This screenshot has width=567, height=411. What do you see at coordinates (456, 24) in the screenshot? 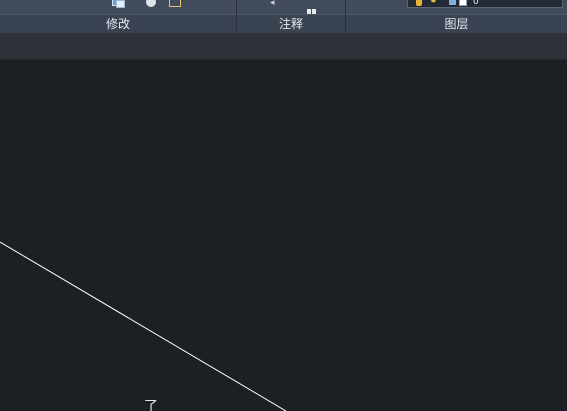
I see `panel-label-layers: 图层` at bounding box center [456, 24].